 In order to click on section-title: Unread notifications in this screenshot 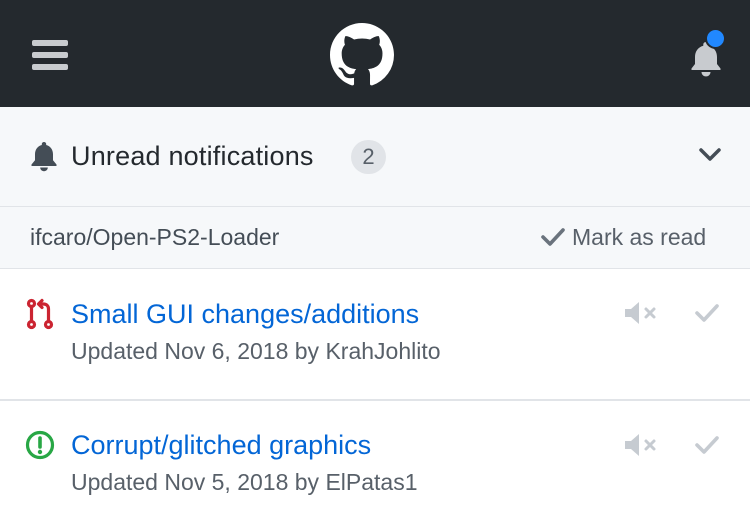, I will do `click(192, 156)`.